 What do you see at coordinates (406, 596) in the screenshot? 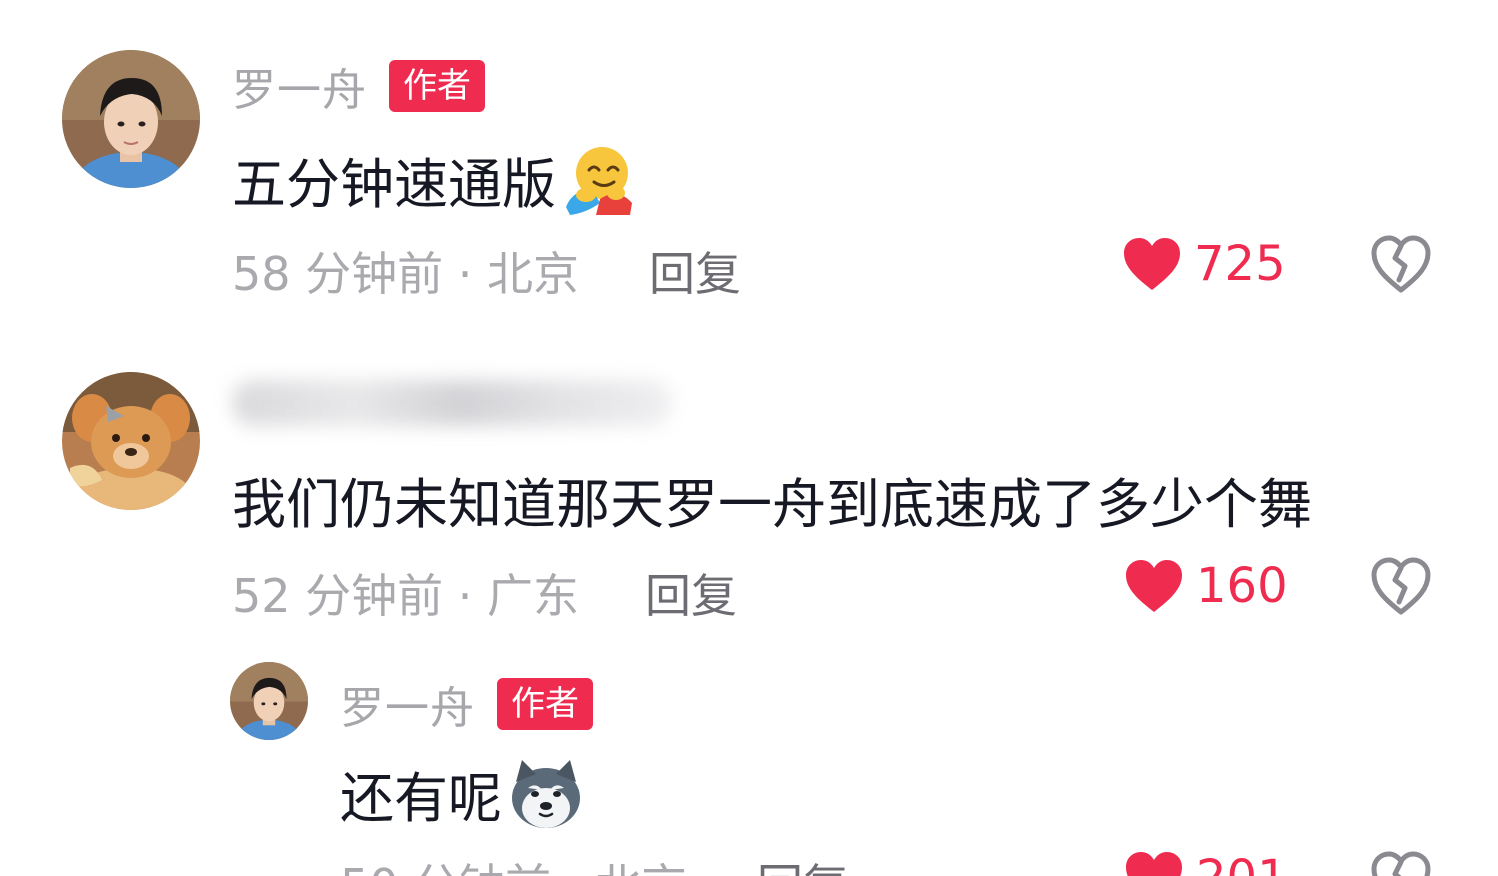
I see `comment-time-location: 52 分钟前 · 广东` at bounding box center [406, 596].